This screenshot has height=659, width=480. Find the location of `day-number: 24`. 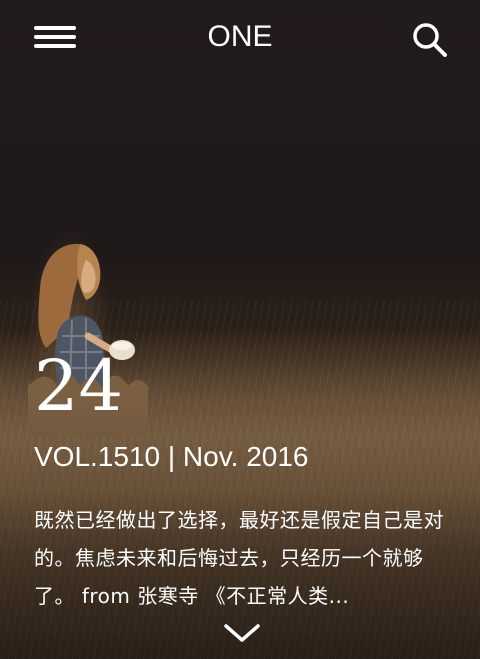

day-number: 24 is located at coordinates (79, 386).